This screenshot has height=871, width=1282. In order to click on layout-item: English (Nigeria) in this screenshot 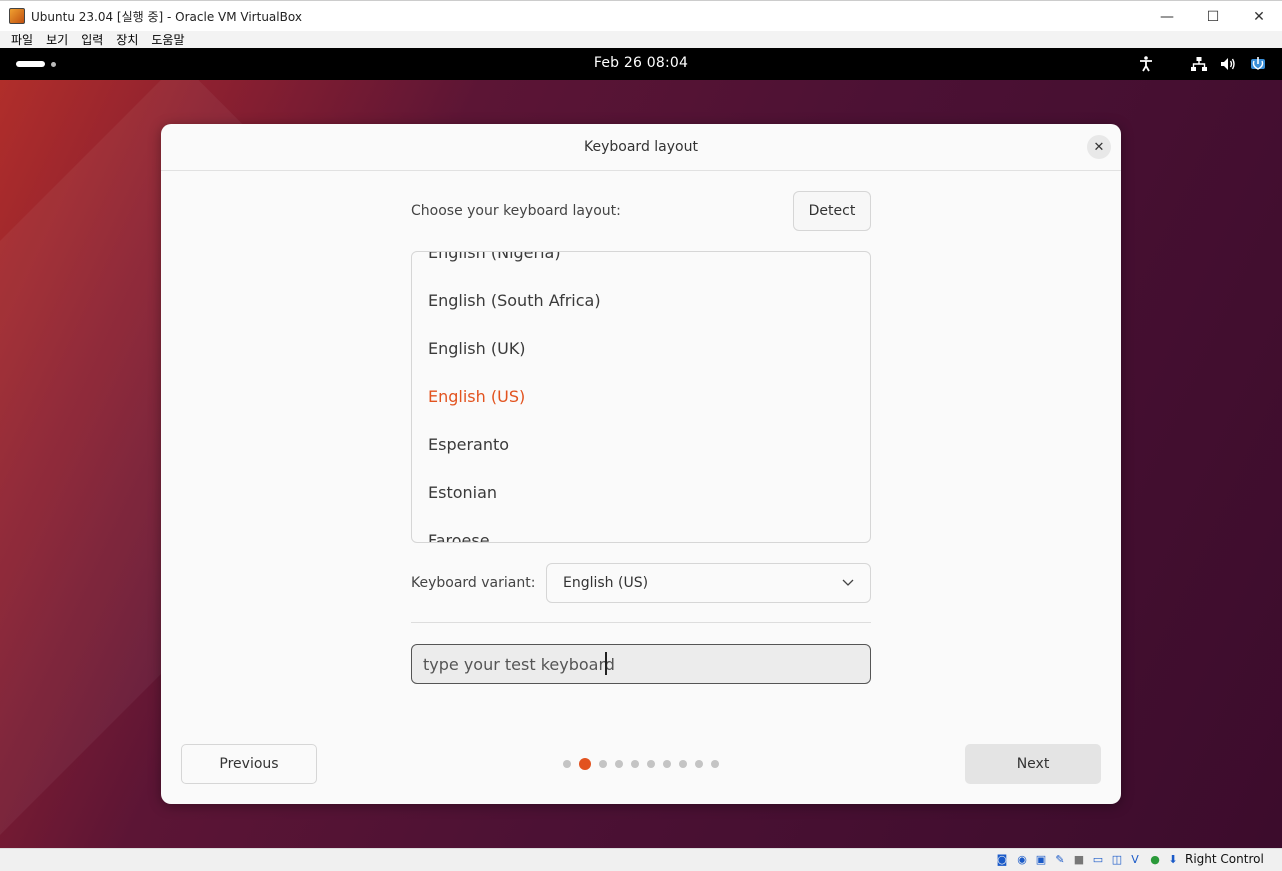, I will do `click(494, 257)`.